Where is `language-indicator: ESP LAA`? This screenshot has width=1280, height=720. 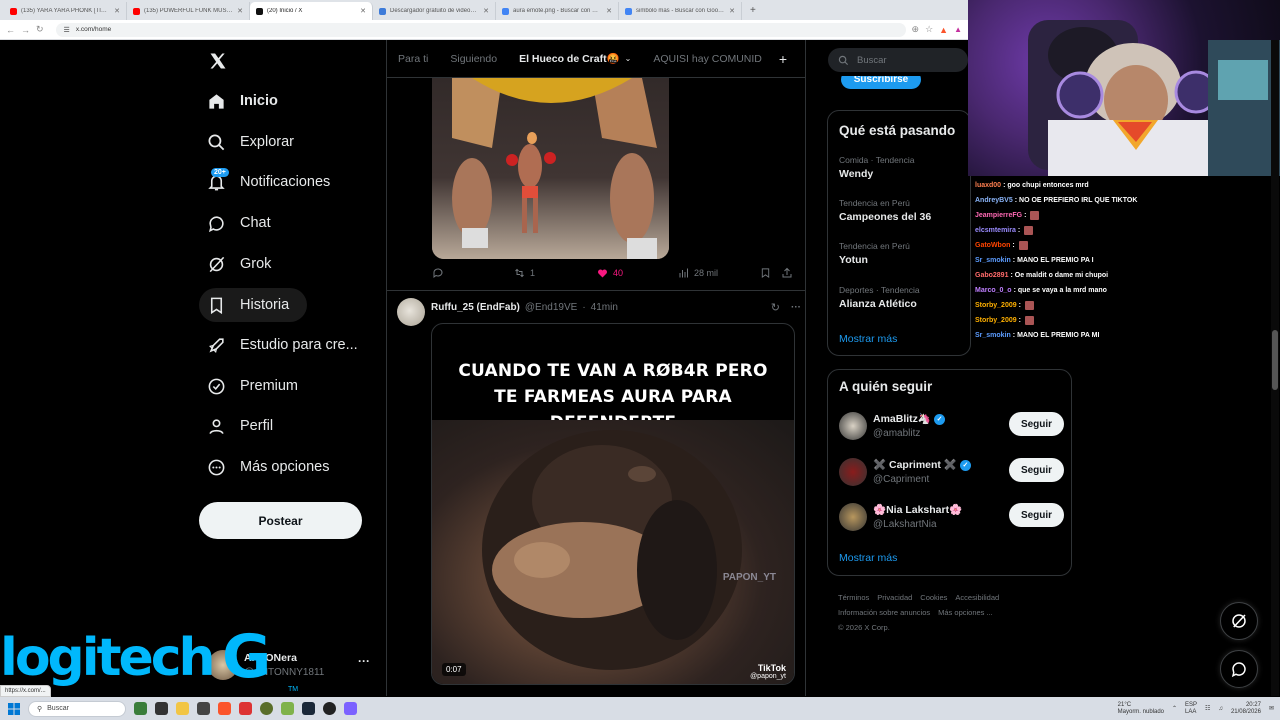
language-indicator: ESP LAA is located at coordinates (1191, 709).